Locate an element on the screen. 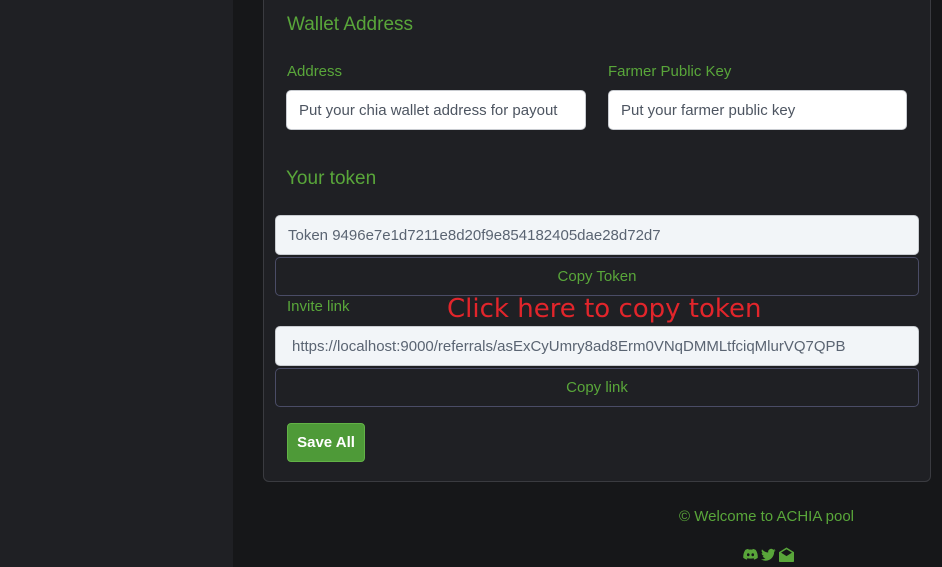  copy-token-annotation: Click here to copy token is located at coordinates (604, 309).